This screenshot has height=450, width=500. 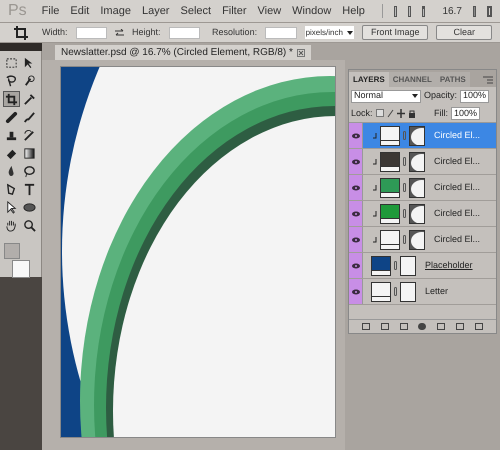 What do you see at coordinates (395, 32) in the screenshot?
I see `option-button: Front Image` at bounding box center [395, 32].